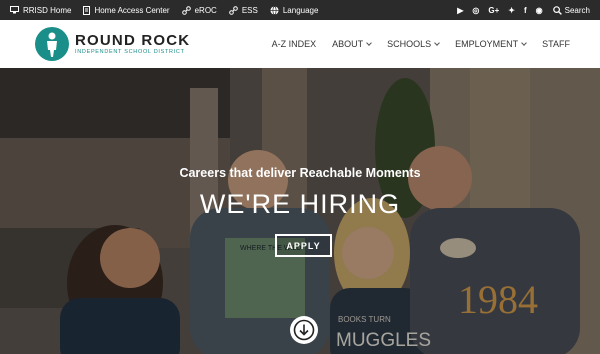 This screenshot has height=354, width=600. I want to click on search-link: Search, so click(571, 10).